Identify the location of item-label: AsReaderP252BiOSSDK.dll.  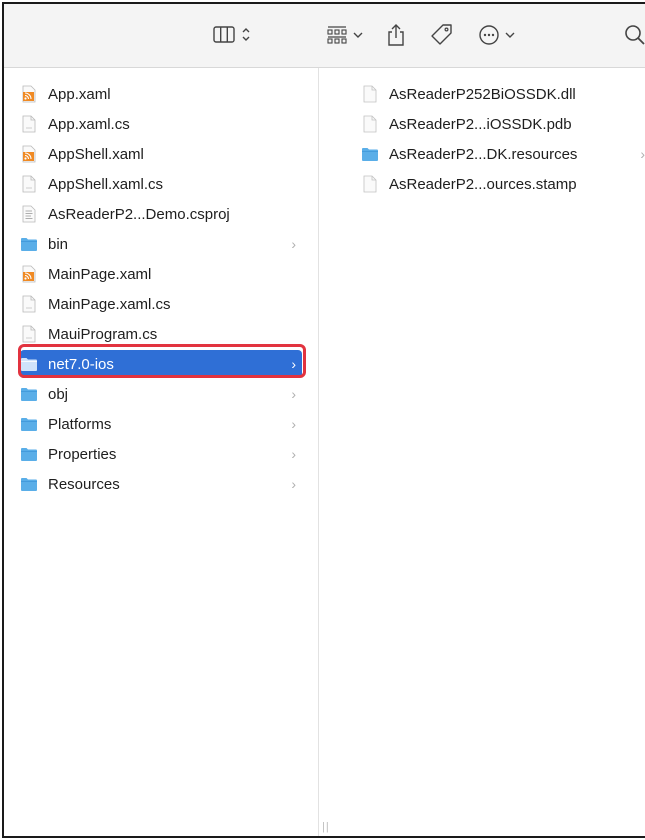
(482, 94).